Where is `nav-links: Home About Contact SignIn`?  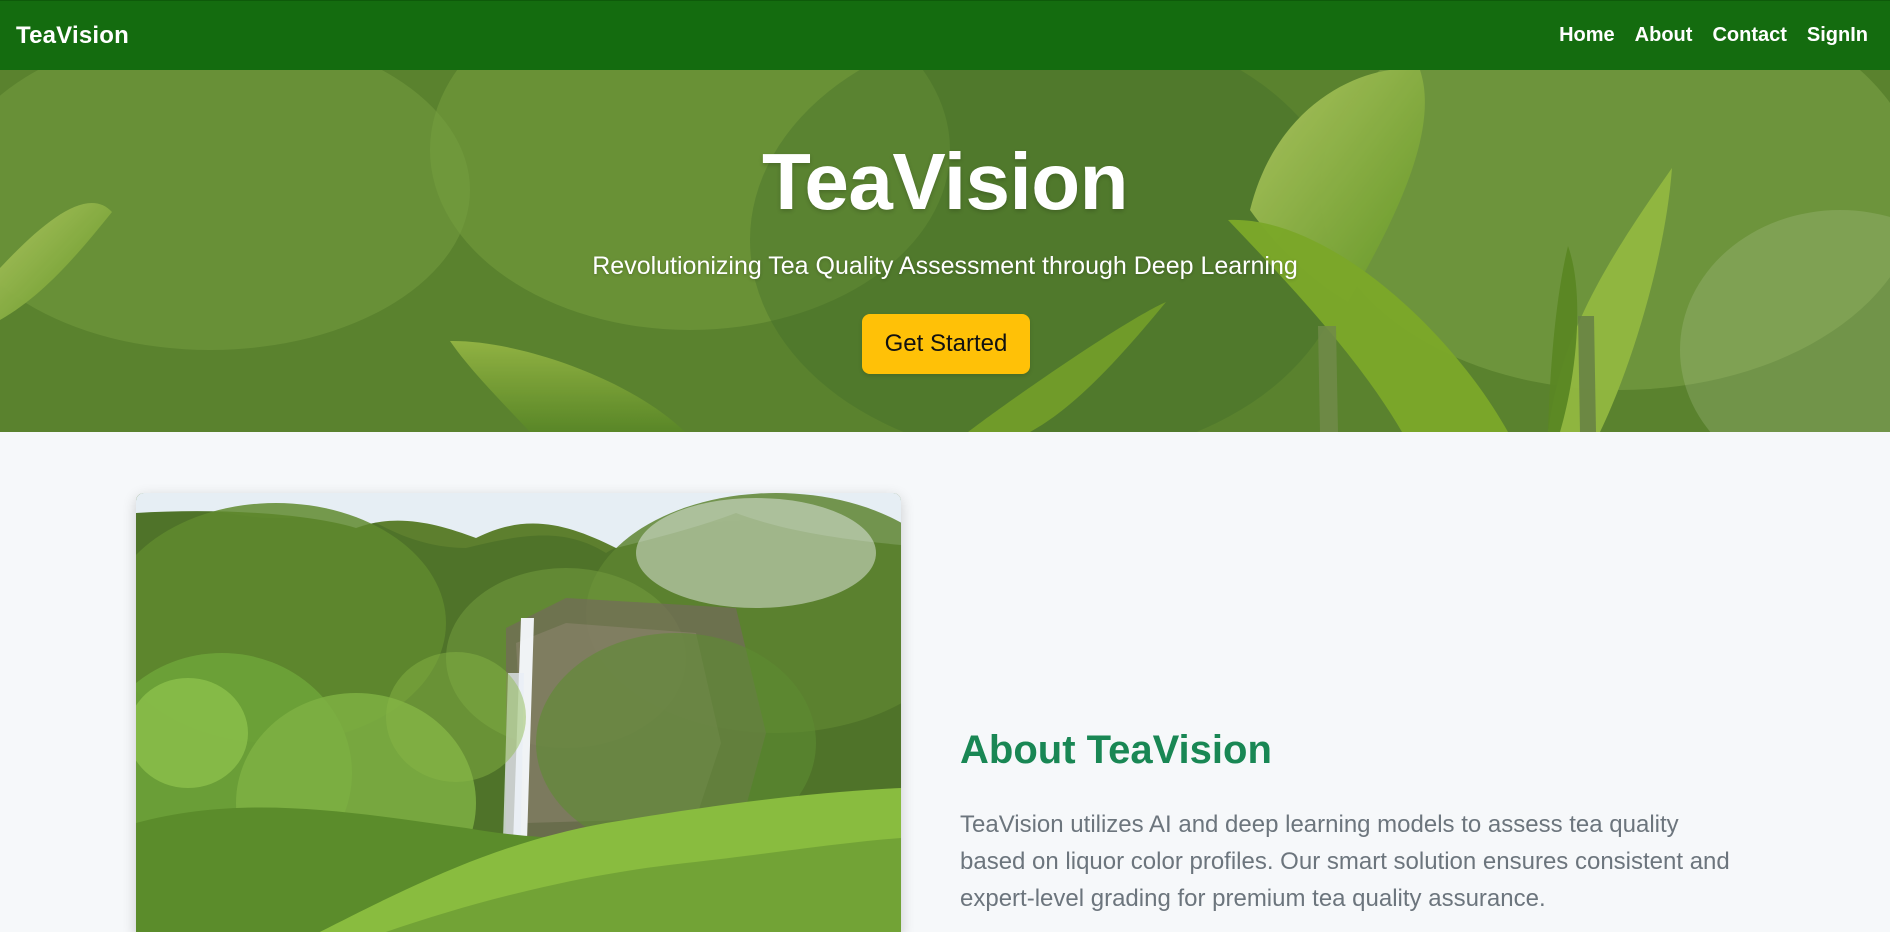 nav-links: Home About Contact SignIn is located at coordinates (1713, 35).